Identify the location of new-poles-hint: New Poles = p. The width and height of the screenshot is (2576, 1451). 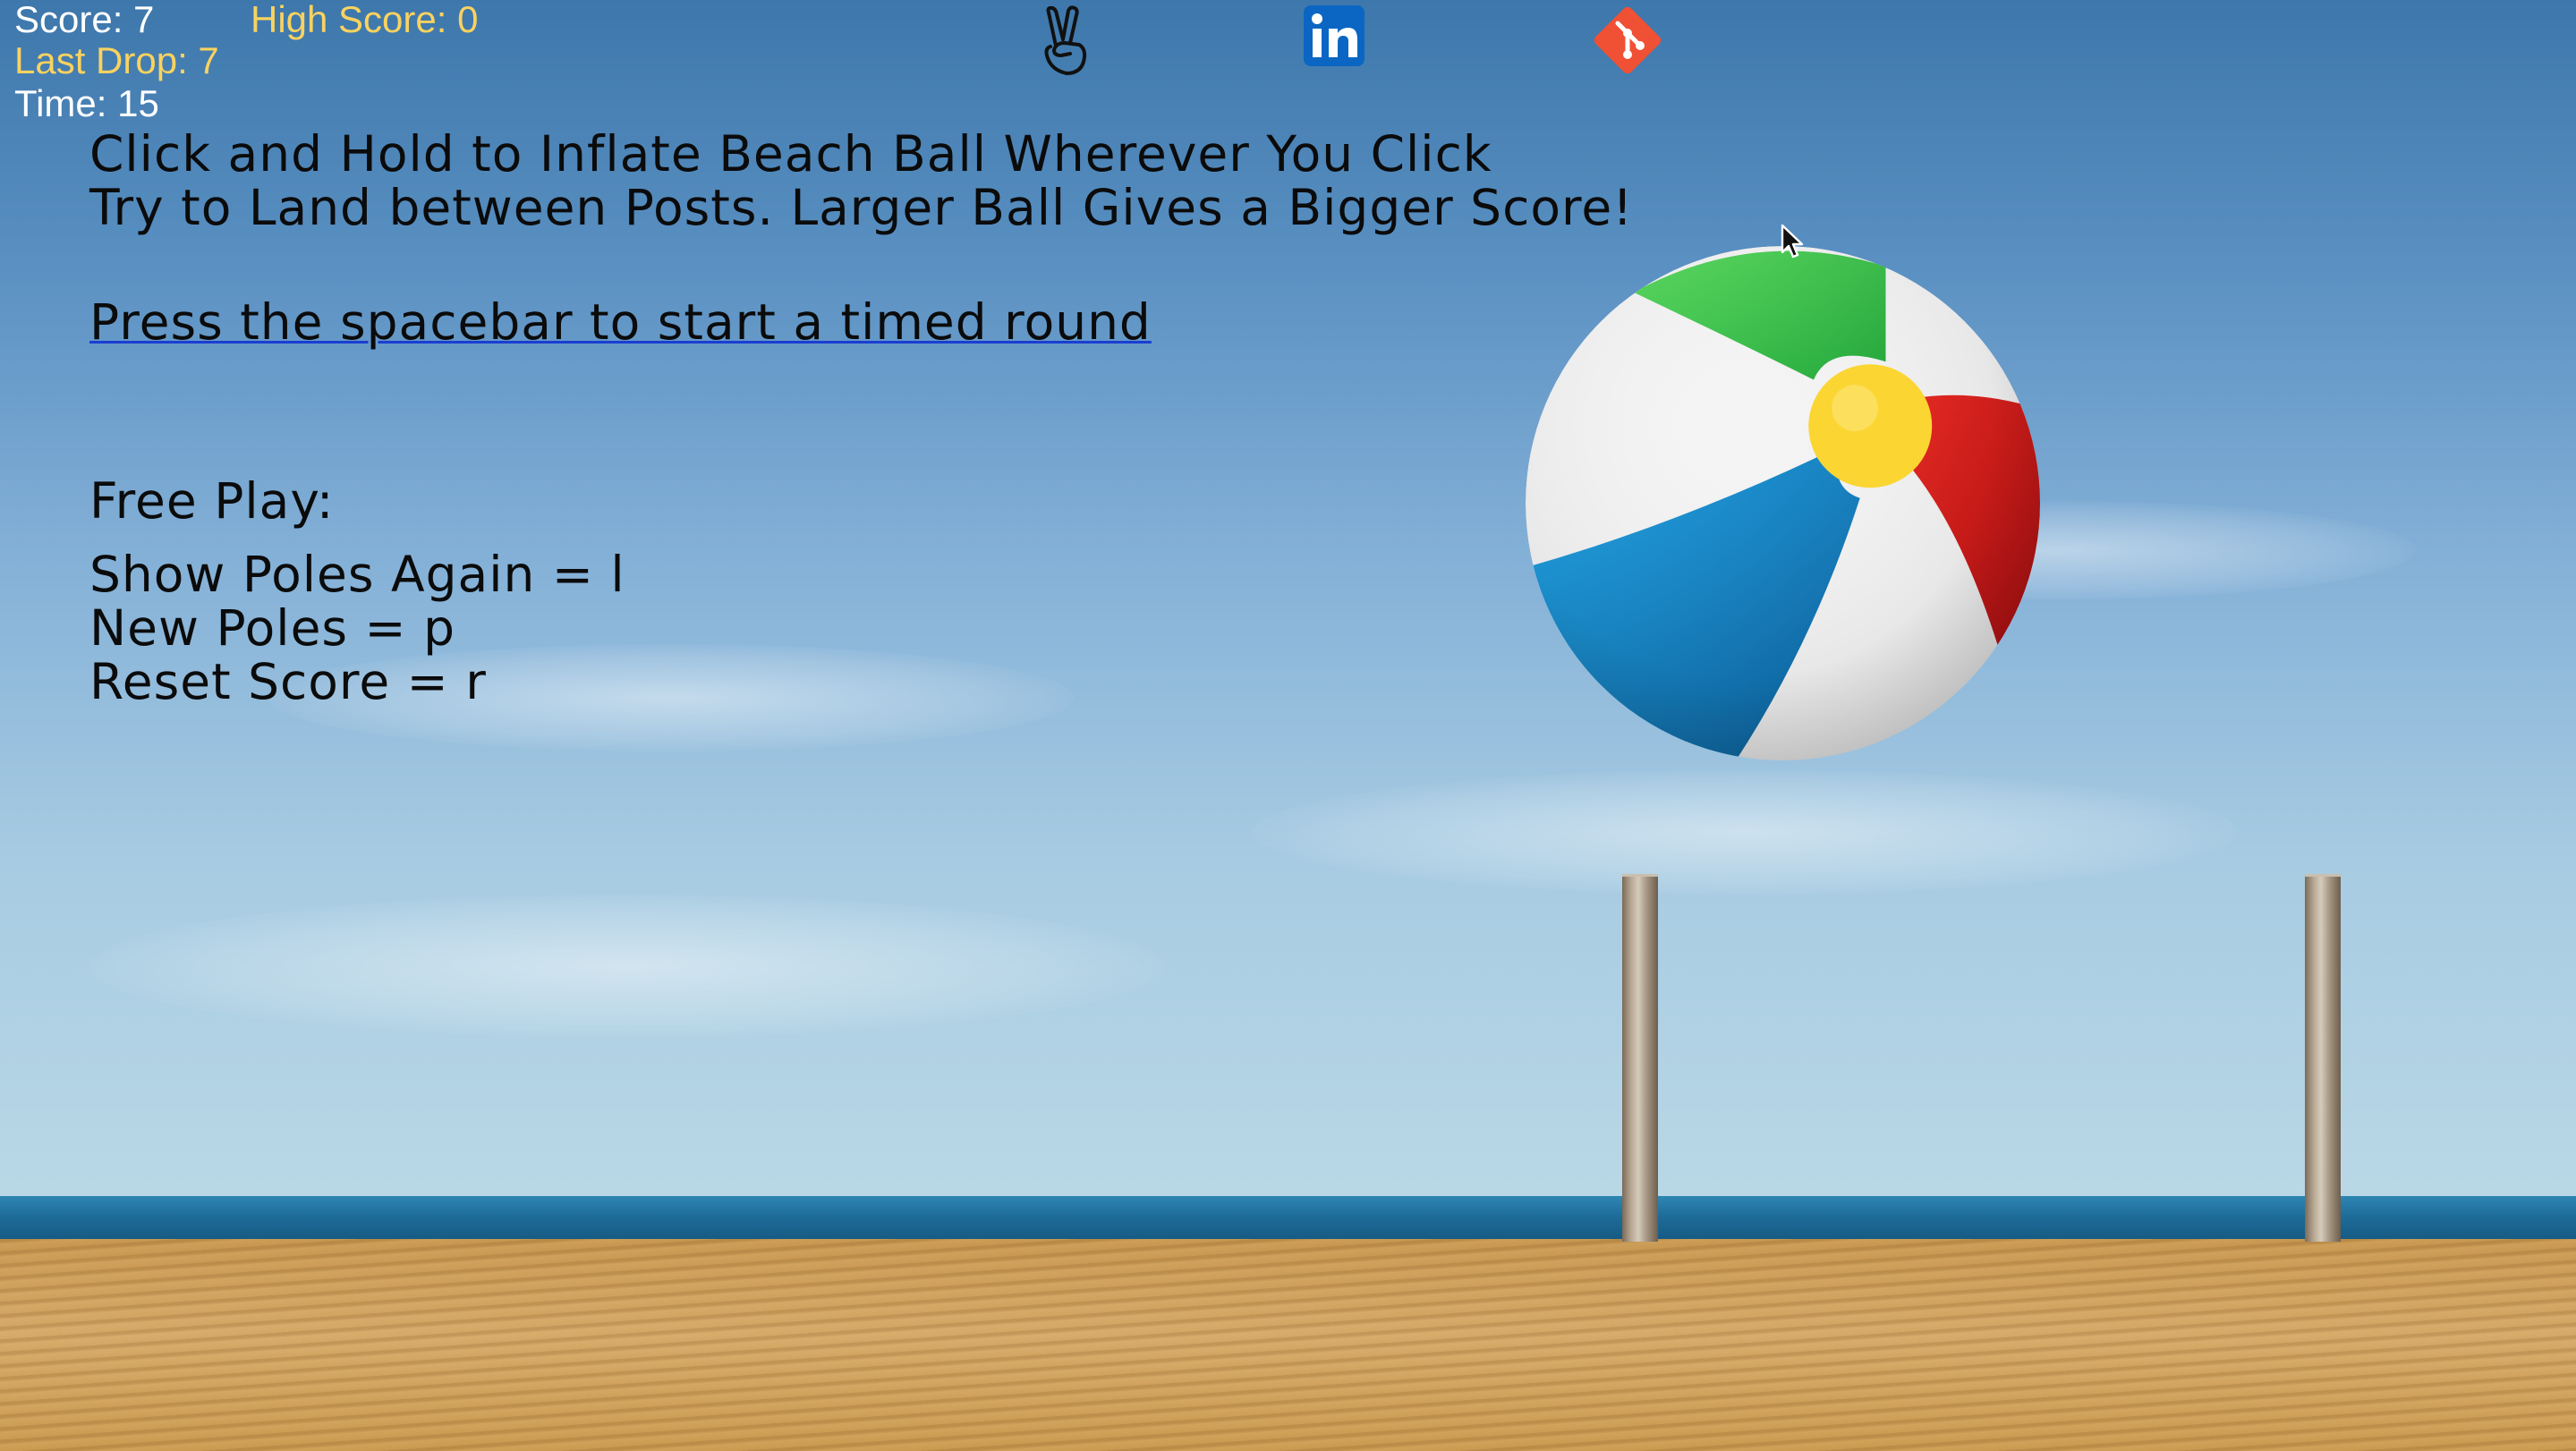
(272, 628).